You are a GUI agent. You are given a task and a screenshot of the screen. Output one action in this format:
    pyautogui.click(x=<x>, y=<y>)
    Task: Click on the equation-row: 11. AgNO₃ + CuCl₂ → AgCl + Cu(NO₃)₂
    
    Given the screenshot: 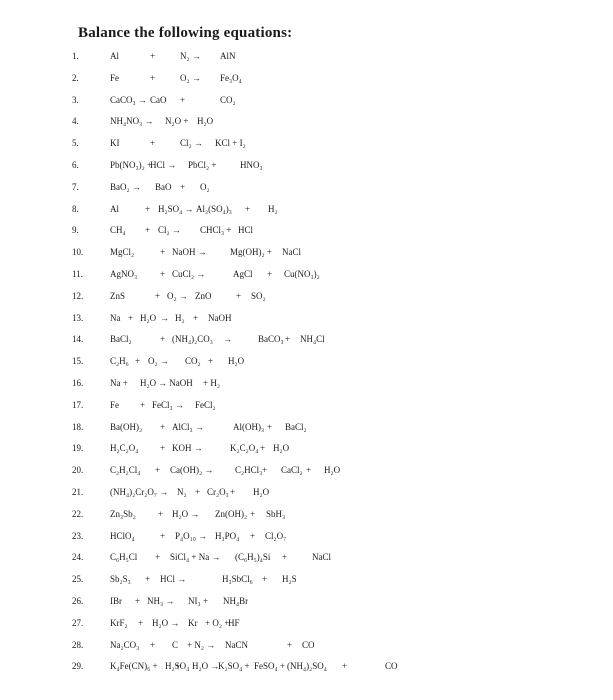 What is the action you would take?
    pyautogui.click(x=306, y=276)
    